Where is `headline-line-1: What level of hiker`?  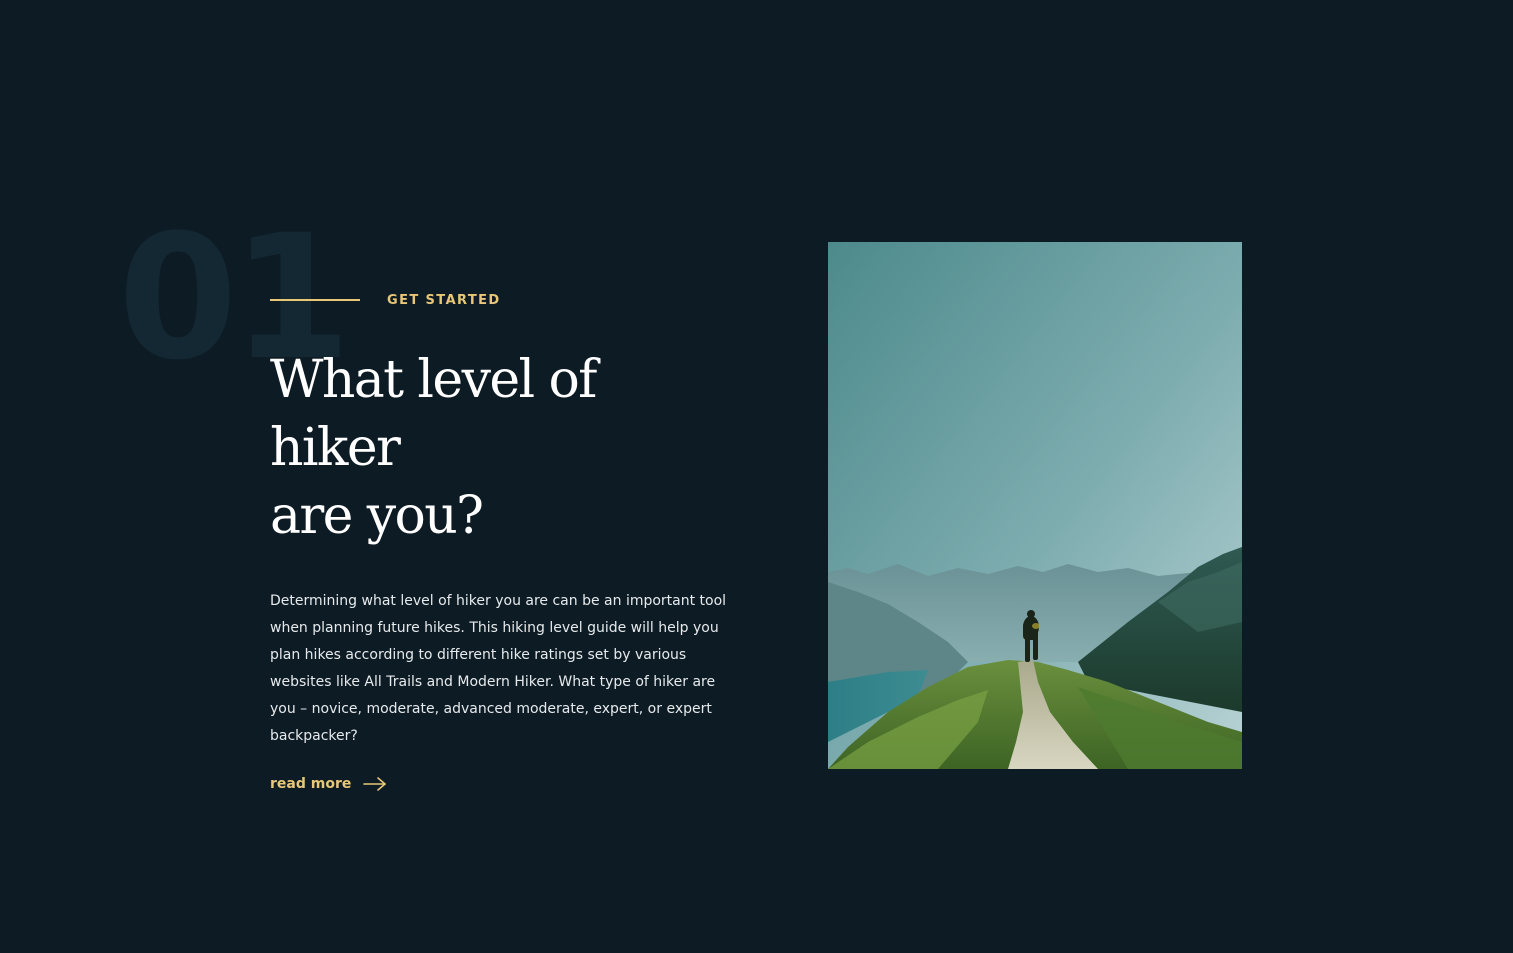
headline-line-1: What level of hiker is located at coordinates (433, 414).